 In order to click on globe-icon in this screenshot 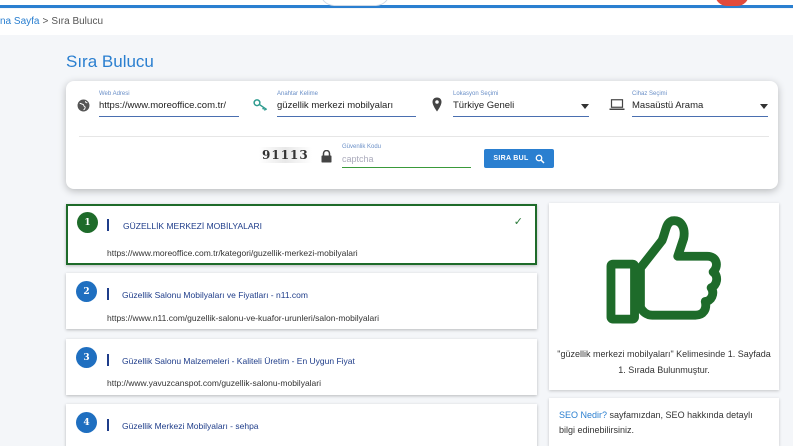, I will do `click(83, 105)`.